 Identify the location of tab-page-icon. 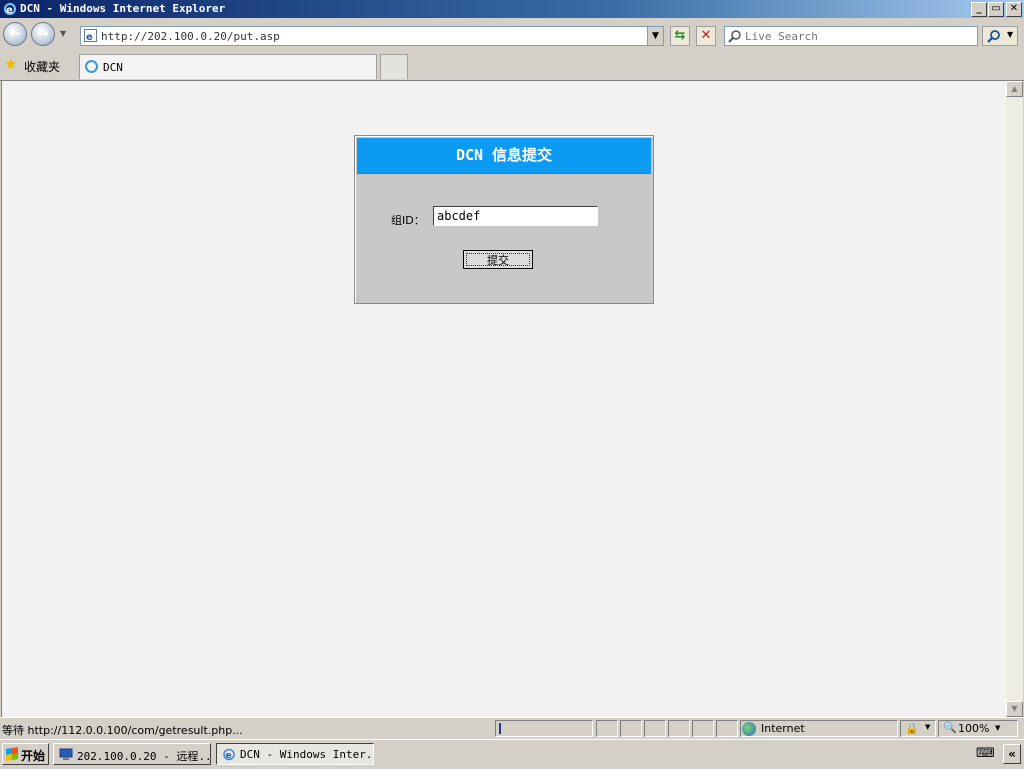
(91, 66).